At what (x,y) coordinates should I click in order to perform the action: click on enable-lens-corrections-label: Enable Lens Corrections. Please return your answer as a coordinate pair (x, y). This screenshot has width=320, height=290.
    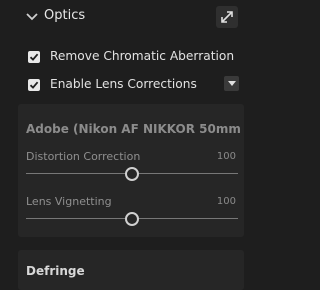
    Looking at the image, I should click on (123, 84).